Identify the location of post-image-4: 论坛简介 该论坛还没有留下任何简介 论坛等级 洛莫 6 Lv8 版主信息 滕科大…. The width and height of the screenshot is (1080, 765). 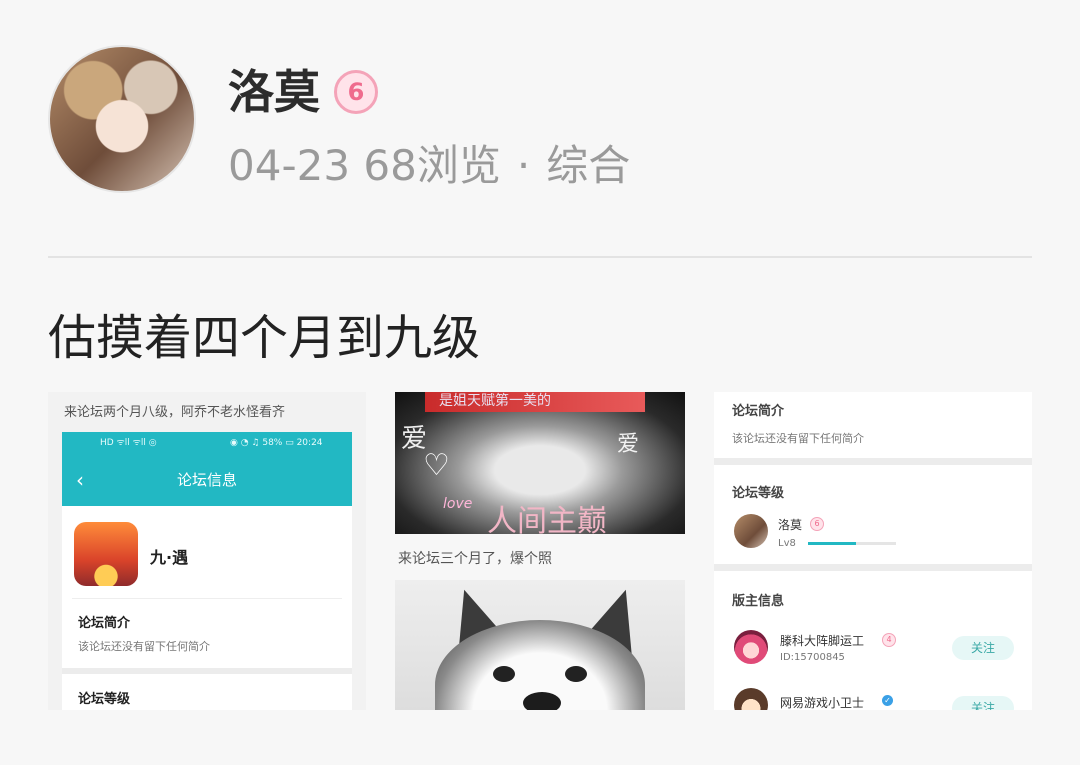
(873, 551).